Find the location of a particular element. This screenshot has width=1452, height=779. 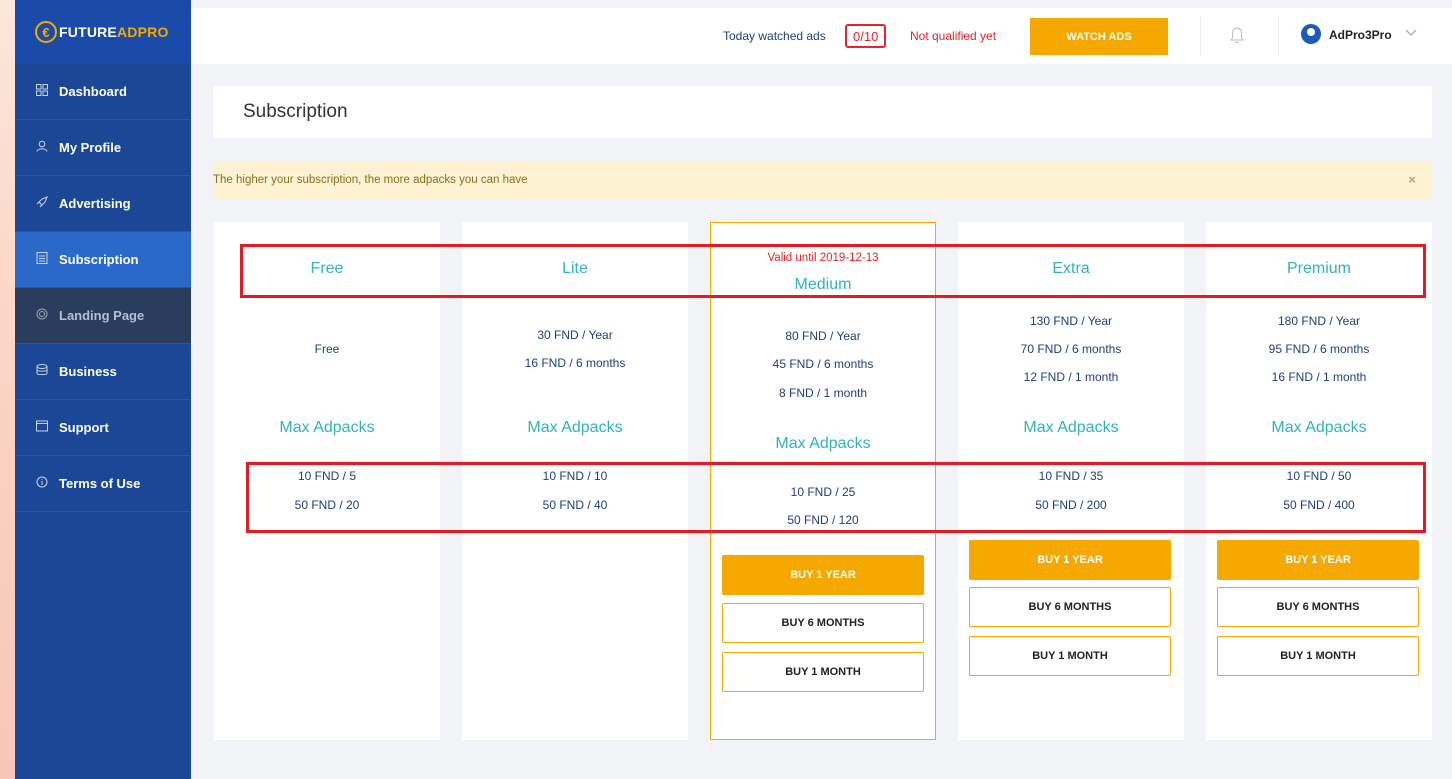

highlight-box-adpacks is located at coordinates (836, 497).